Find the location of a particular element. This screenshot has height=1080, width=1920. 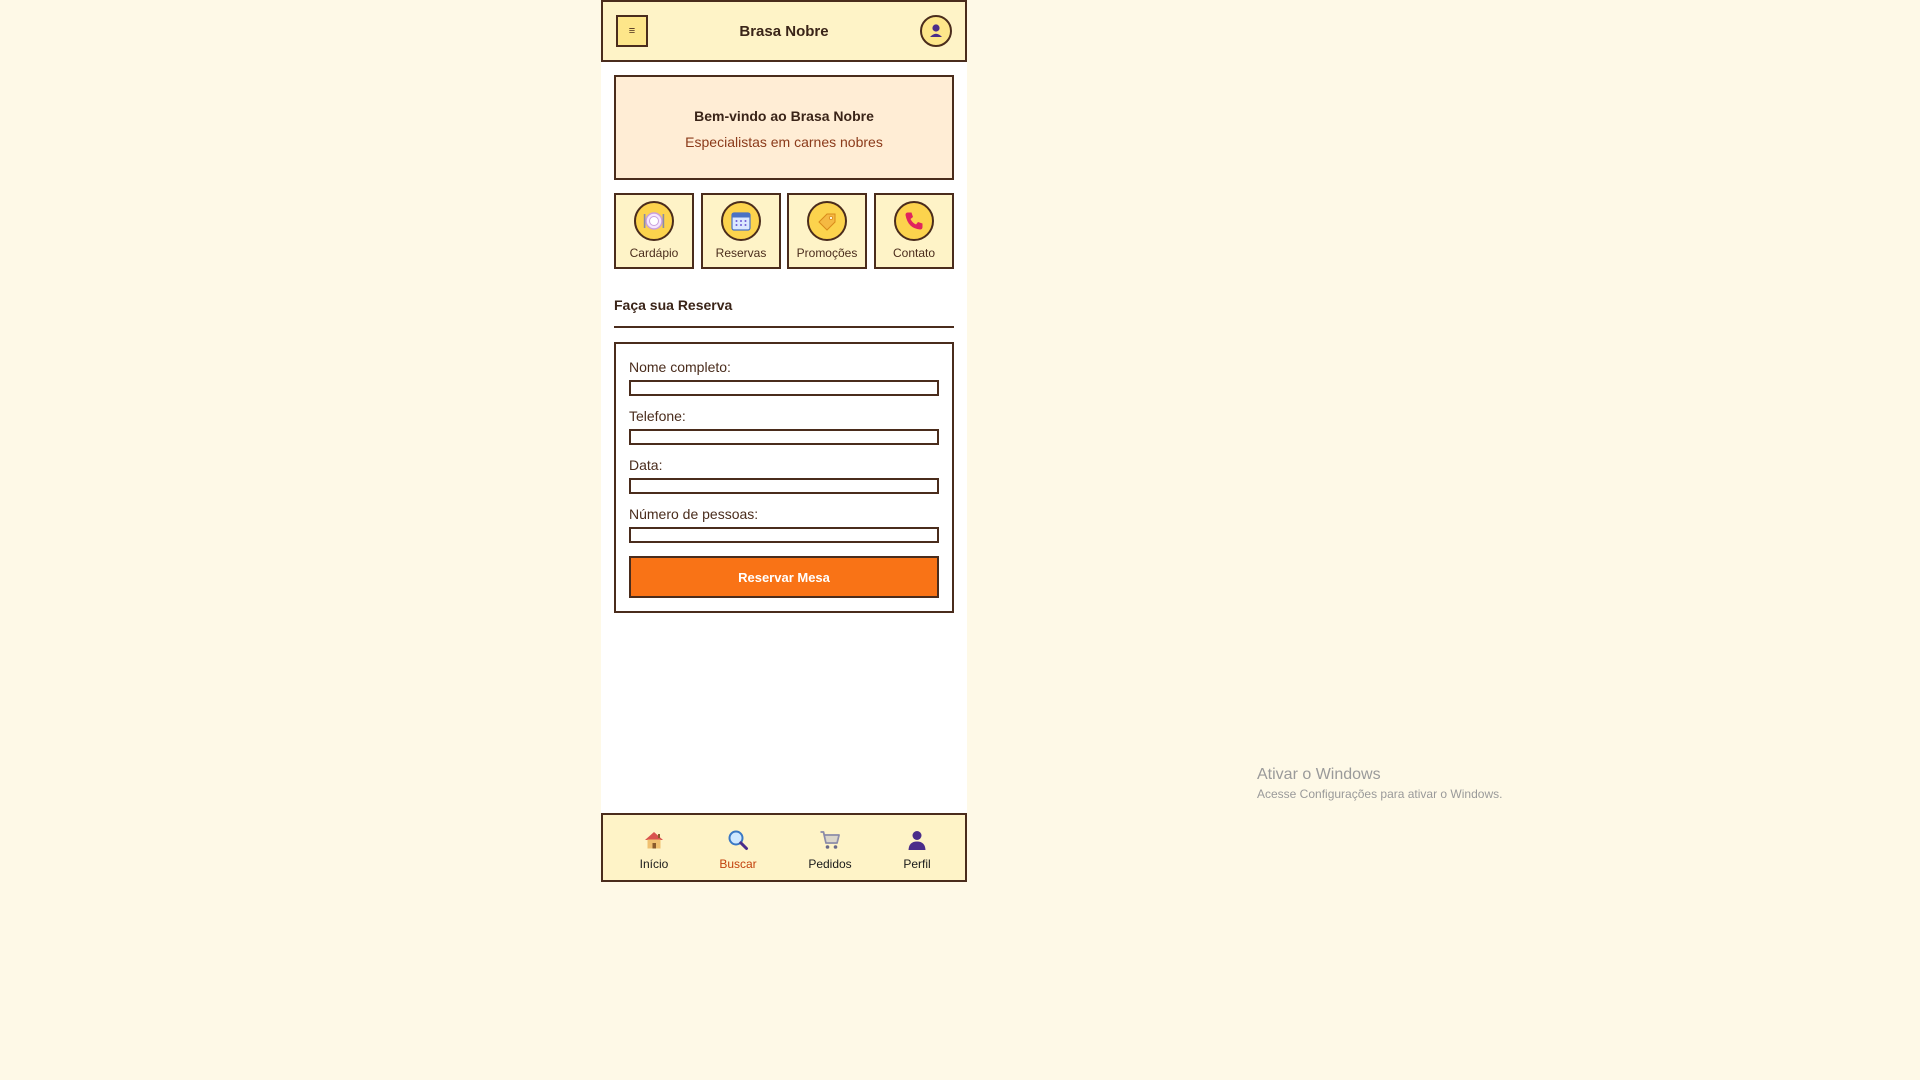

app-title: Brasa Nobre is located at coordinates (784, 31).